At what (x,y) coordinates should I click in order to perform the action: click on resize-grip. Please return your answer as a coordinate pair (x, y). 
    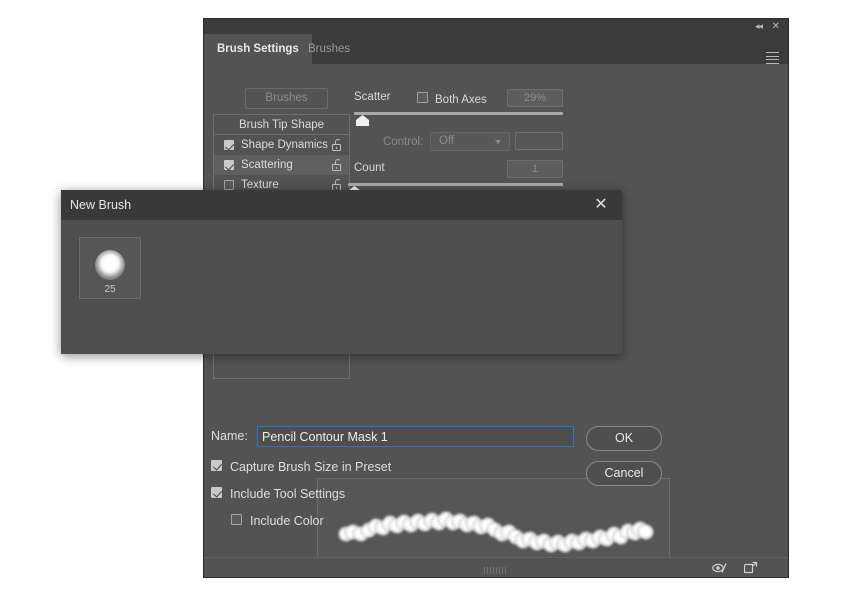
    Looking at the image, I should click on (496, 570).